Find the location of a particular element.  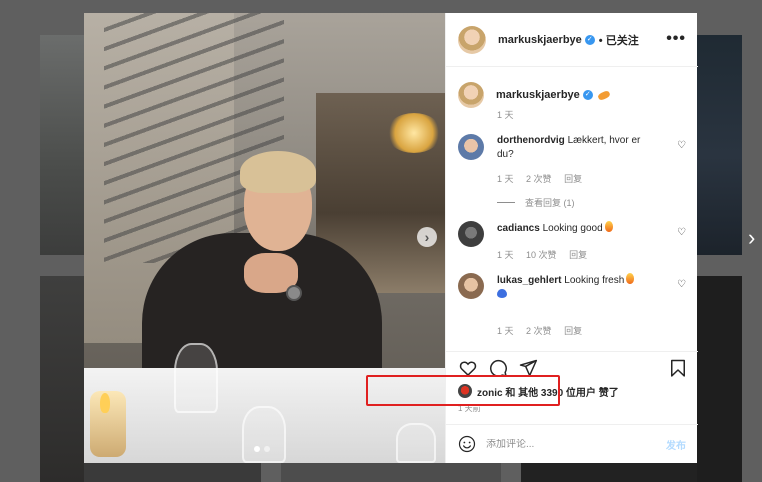

likes-text: zonic 和 其他 3390 位用户 赞了 is located at coordinates (548, 391).